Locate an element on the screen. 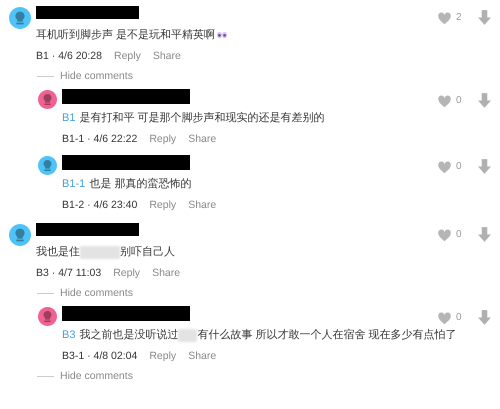 The width and height of the screenshot is (500, 409). like-count: 2 is located at coordinates (459, 18).